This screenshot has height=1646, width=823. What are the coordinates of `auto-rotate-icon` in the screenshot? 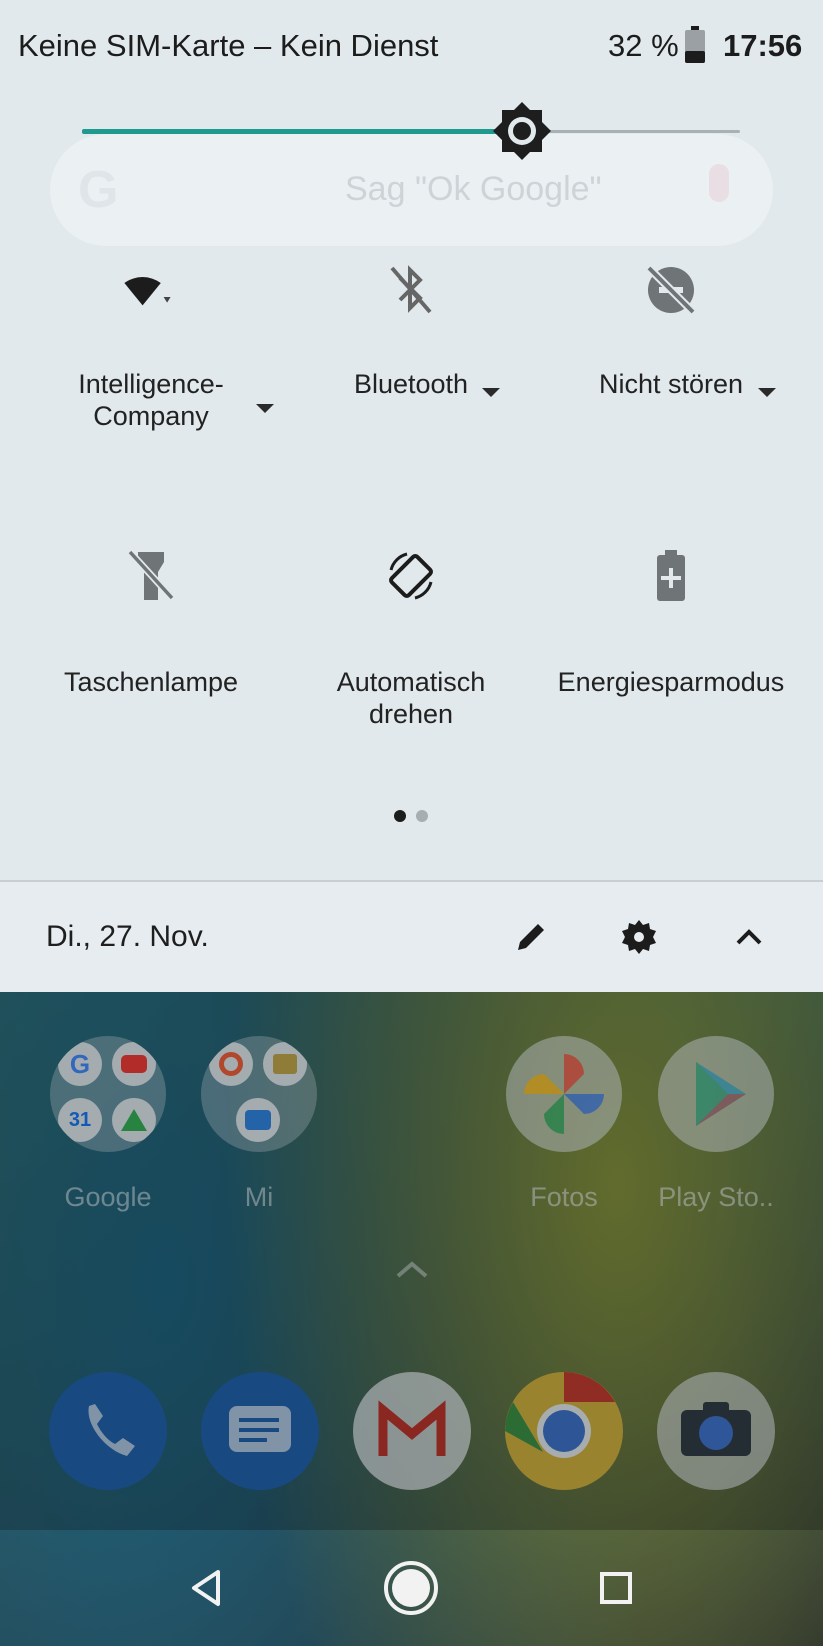 It's located at (411, 576).